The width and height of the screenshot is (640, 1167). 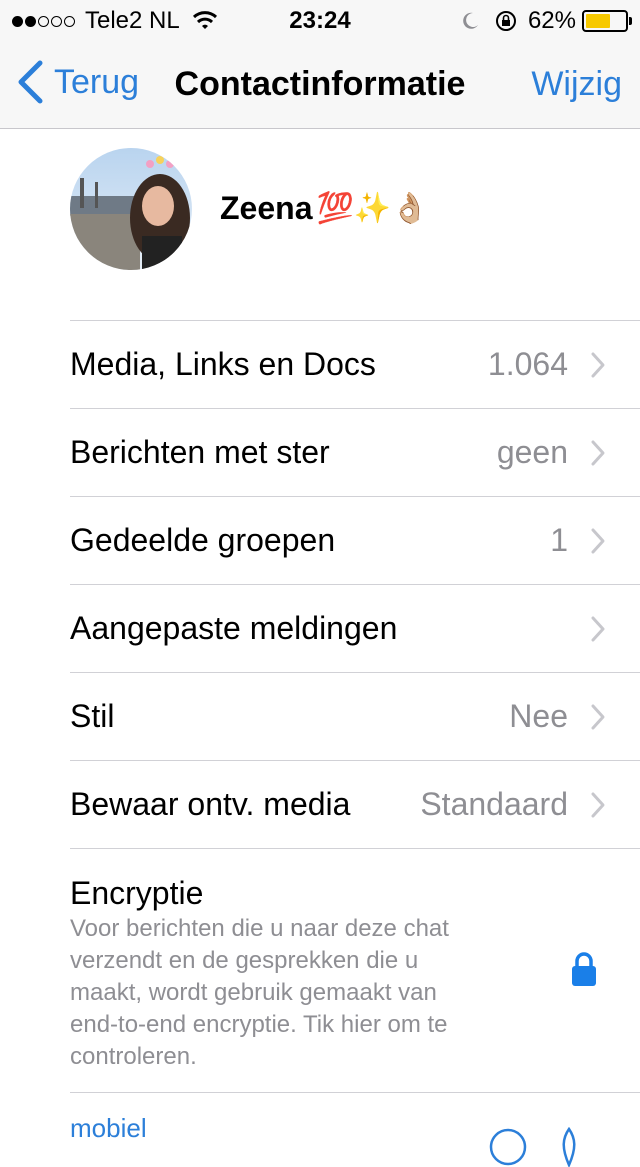 What do you see at coordinates (559, 540) in the screenshot?
I see `row-value: 1` at bounding box center [559, 540].